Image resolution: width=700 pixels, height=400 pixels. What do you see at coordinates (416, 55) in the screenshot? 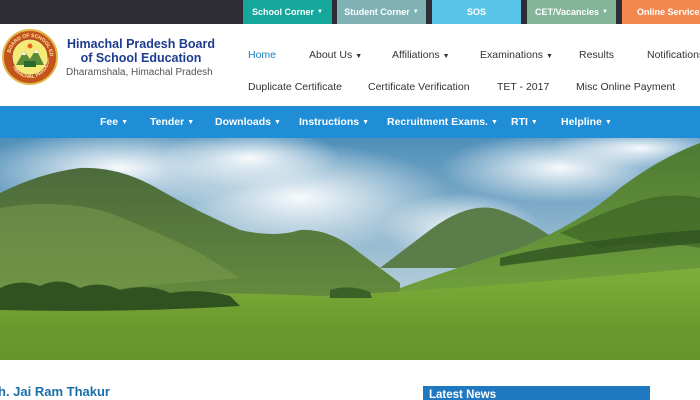
I see `nav-label: Affiliations` at bounding box center [416, 55].